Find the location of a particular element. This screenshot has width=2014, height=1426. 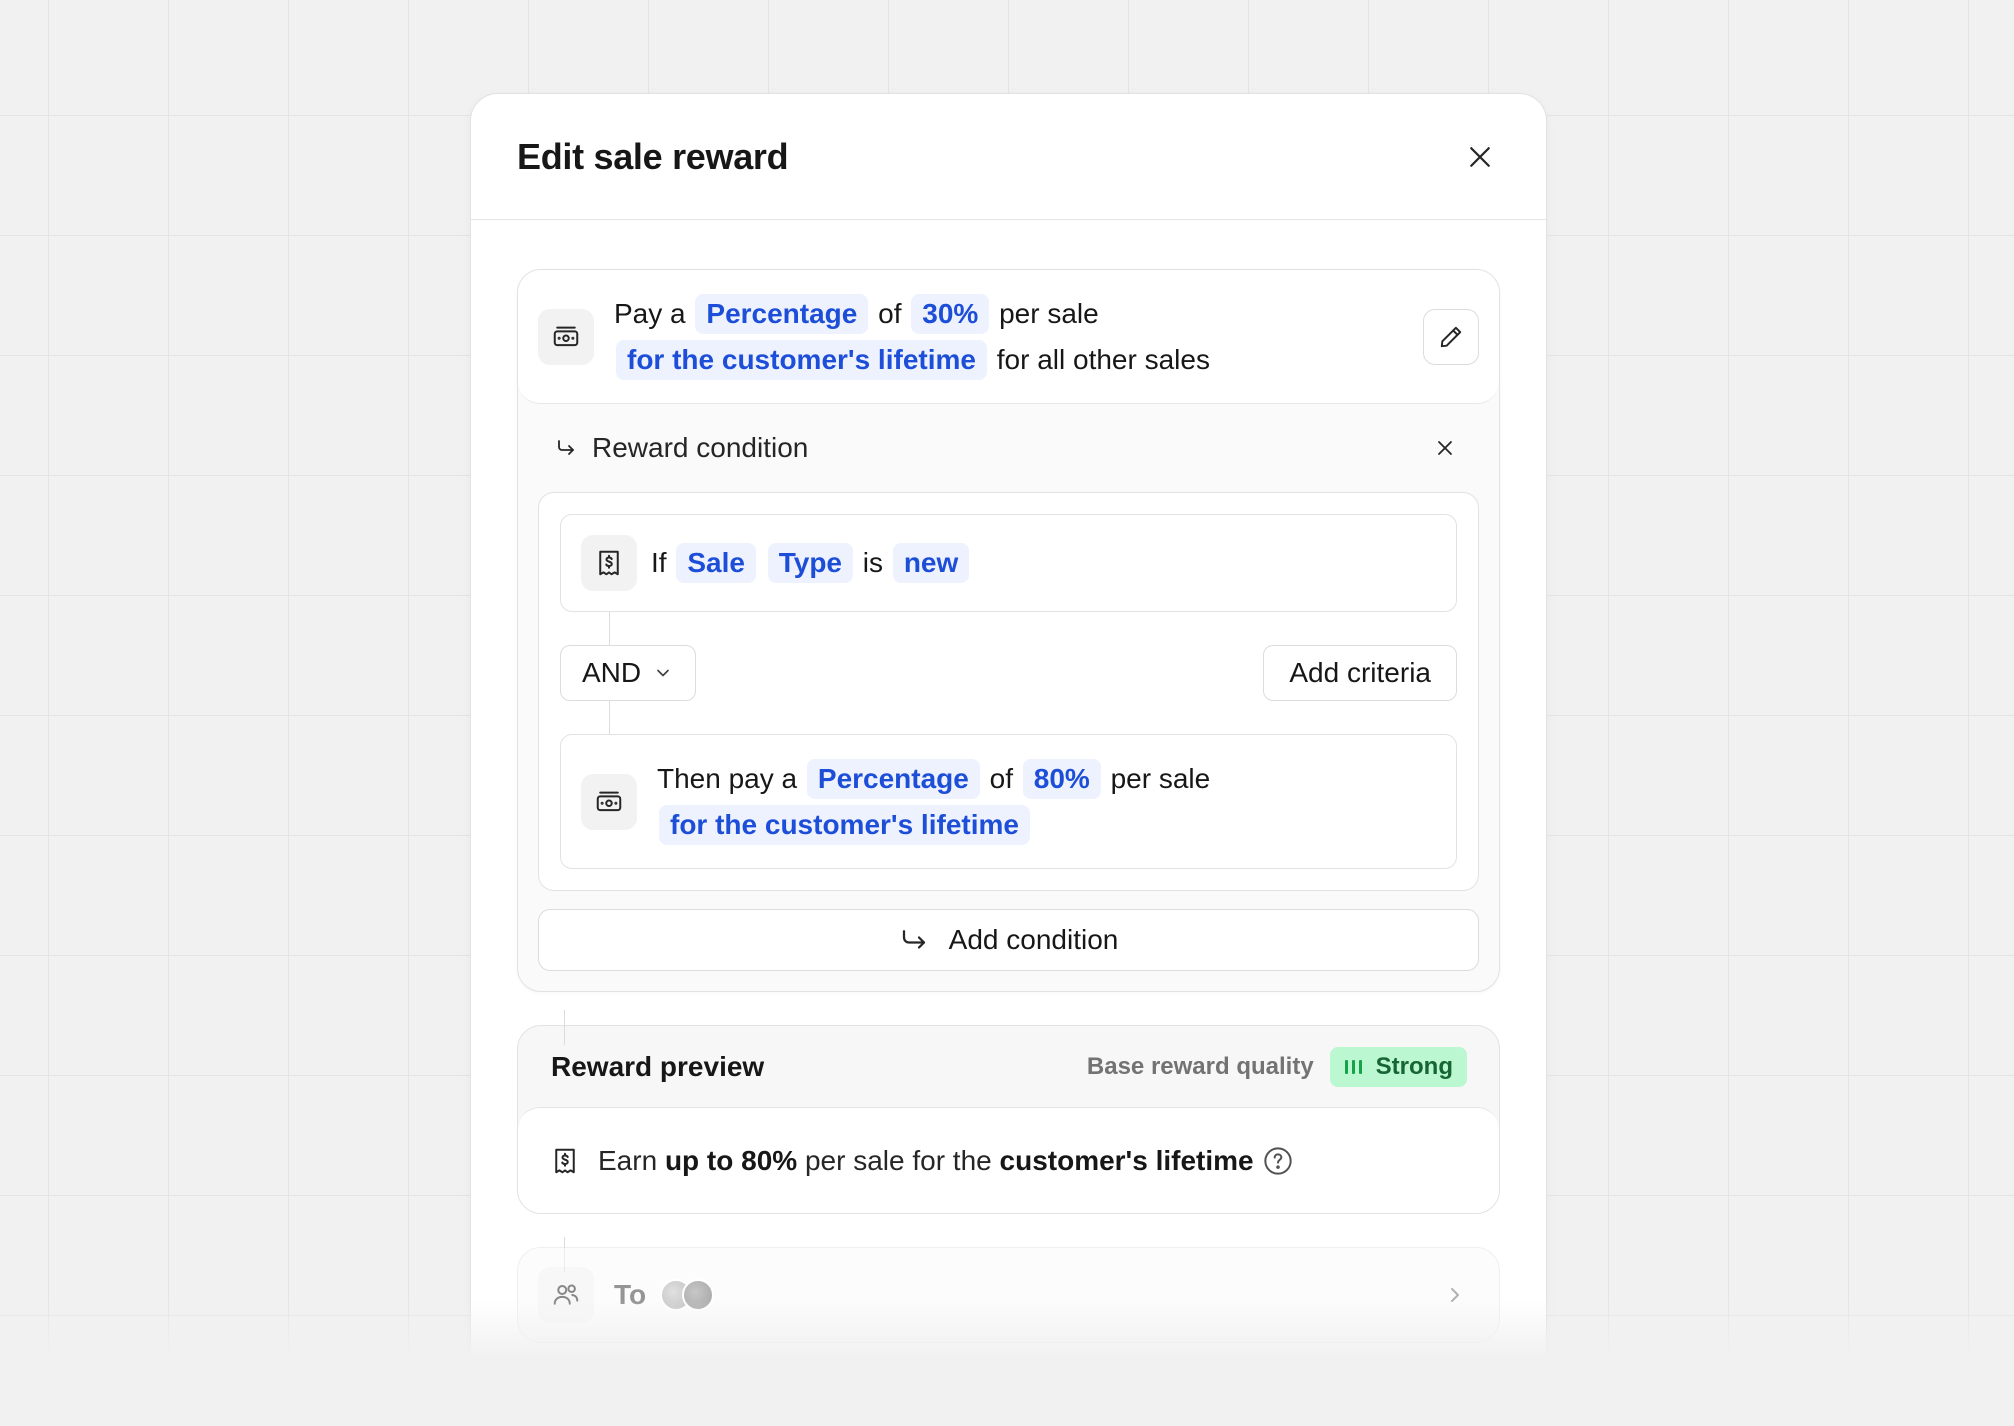

criteria-card: If Sale Type is new is located at coordinates (1008, 563).